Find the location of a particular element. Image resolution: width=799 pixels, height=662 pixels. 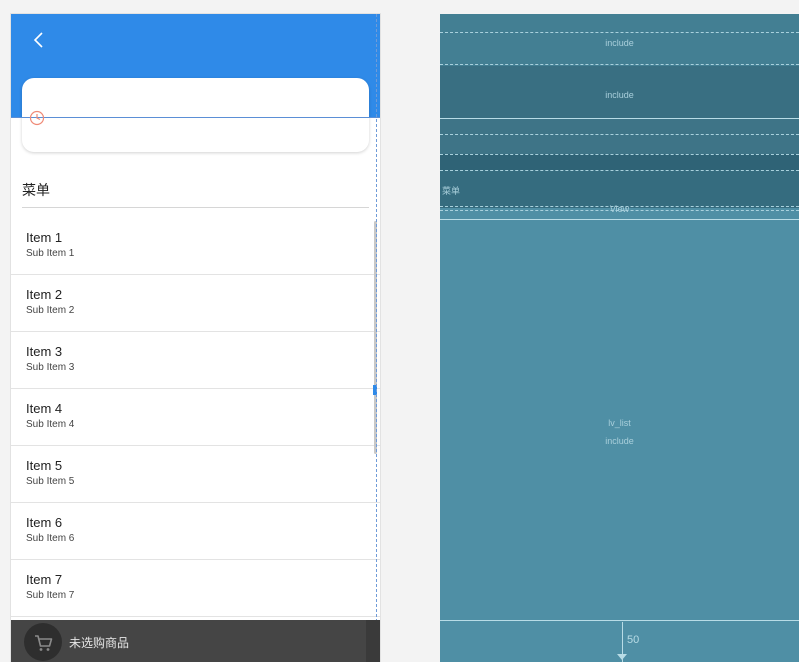

chevron-left-icon is located at coordinates (39, 40).